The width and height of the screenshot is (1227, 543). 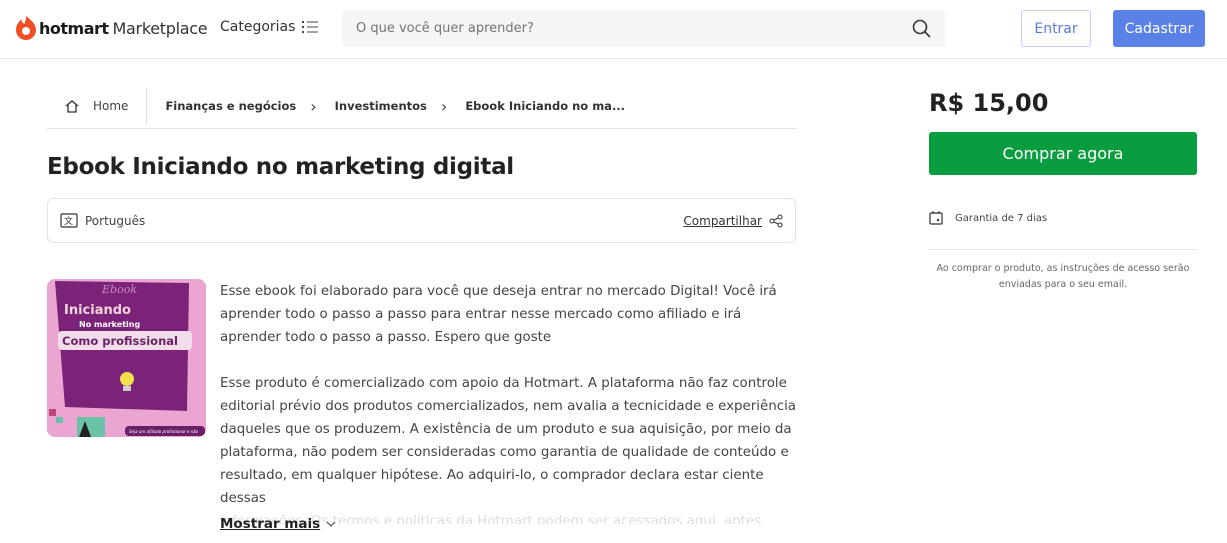 I want to click on cover-text: Como profissional, so click(x=120, y=341).